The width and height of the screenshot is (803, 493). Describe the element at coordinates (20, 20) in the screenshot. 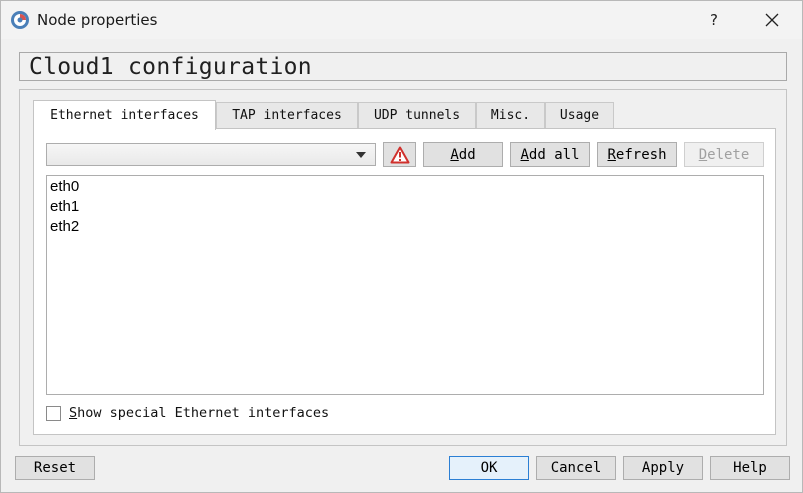

I see `gns3-icon` at that location.